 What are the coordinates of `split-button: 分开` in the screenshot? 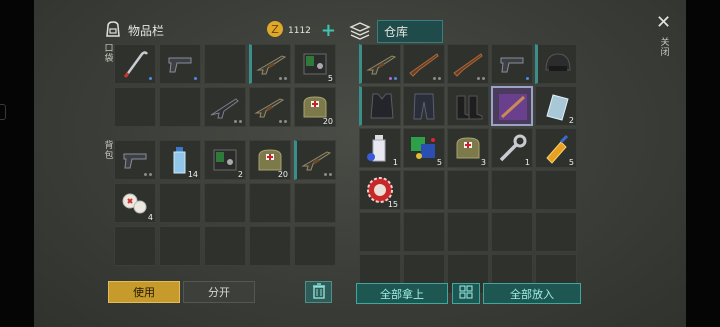 It's located at (219, 292).